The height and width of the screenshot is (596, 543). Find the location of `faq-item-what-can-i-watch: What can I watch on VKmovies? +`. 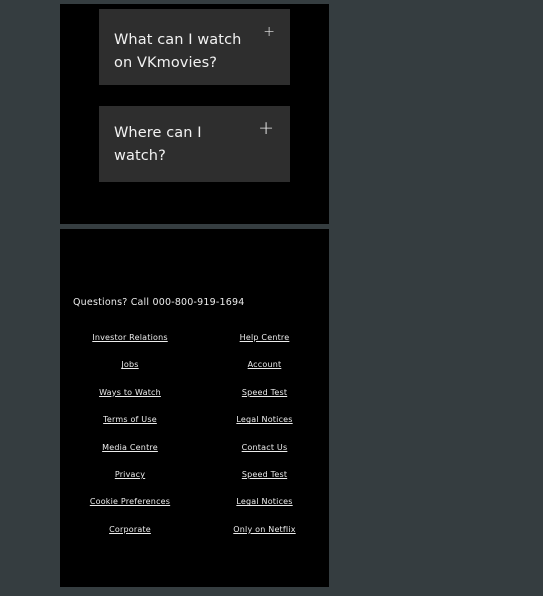

faq-item-what-can-i-watch: What can I watch on VKmovies? + is located at coordinates (194, 47).